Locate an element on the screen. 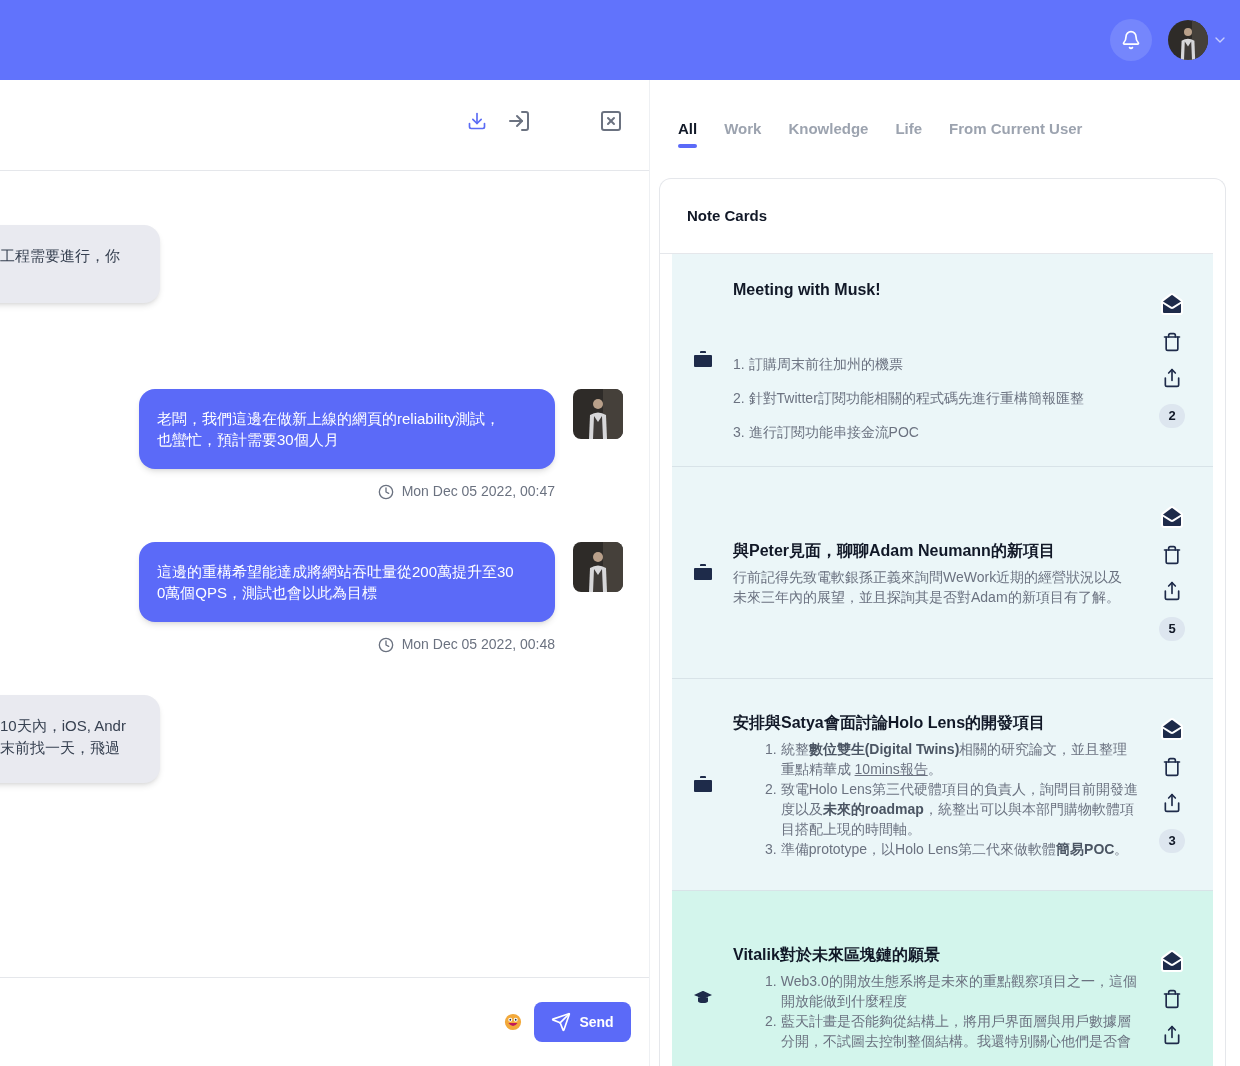 Image resolution: width=1240 pixels, height=1066 pixels. close-icon is located at coordinates (611, 121).